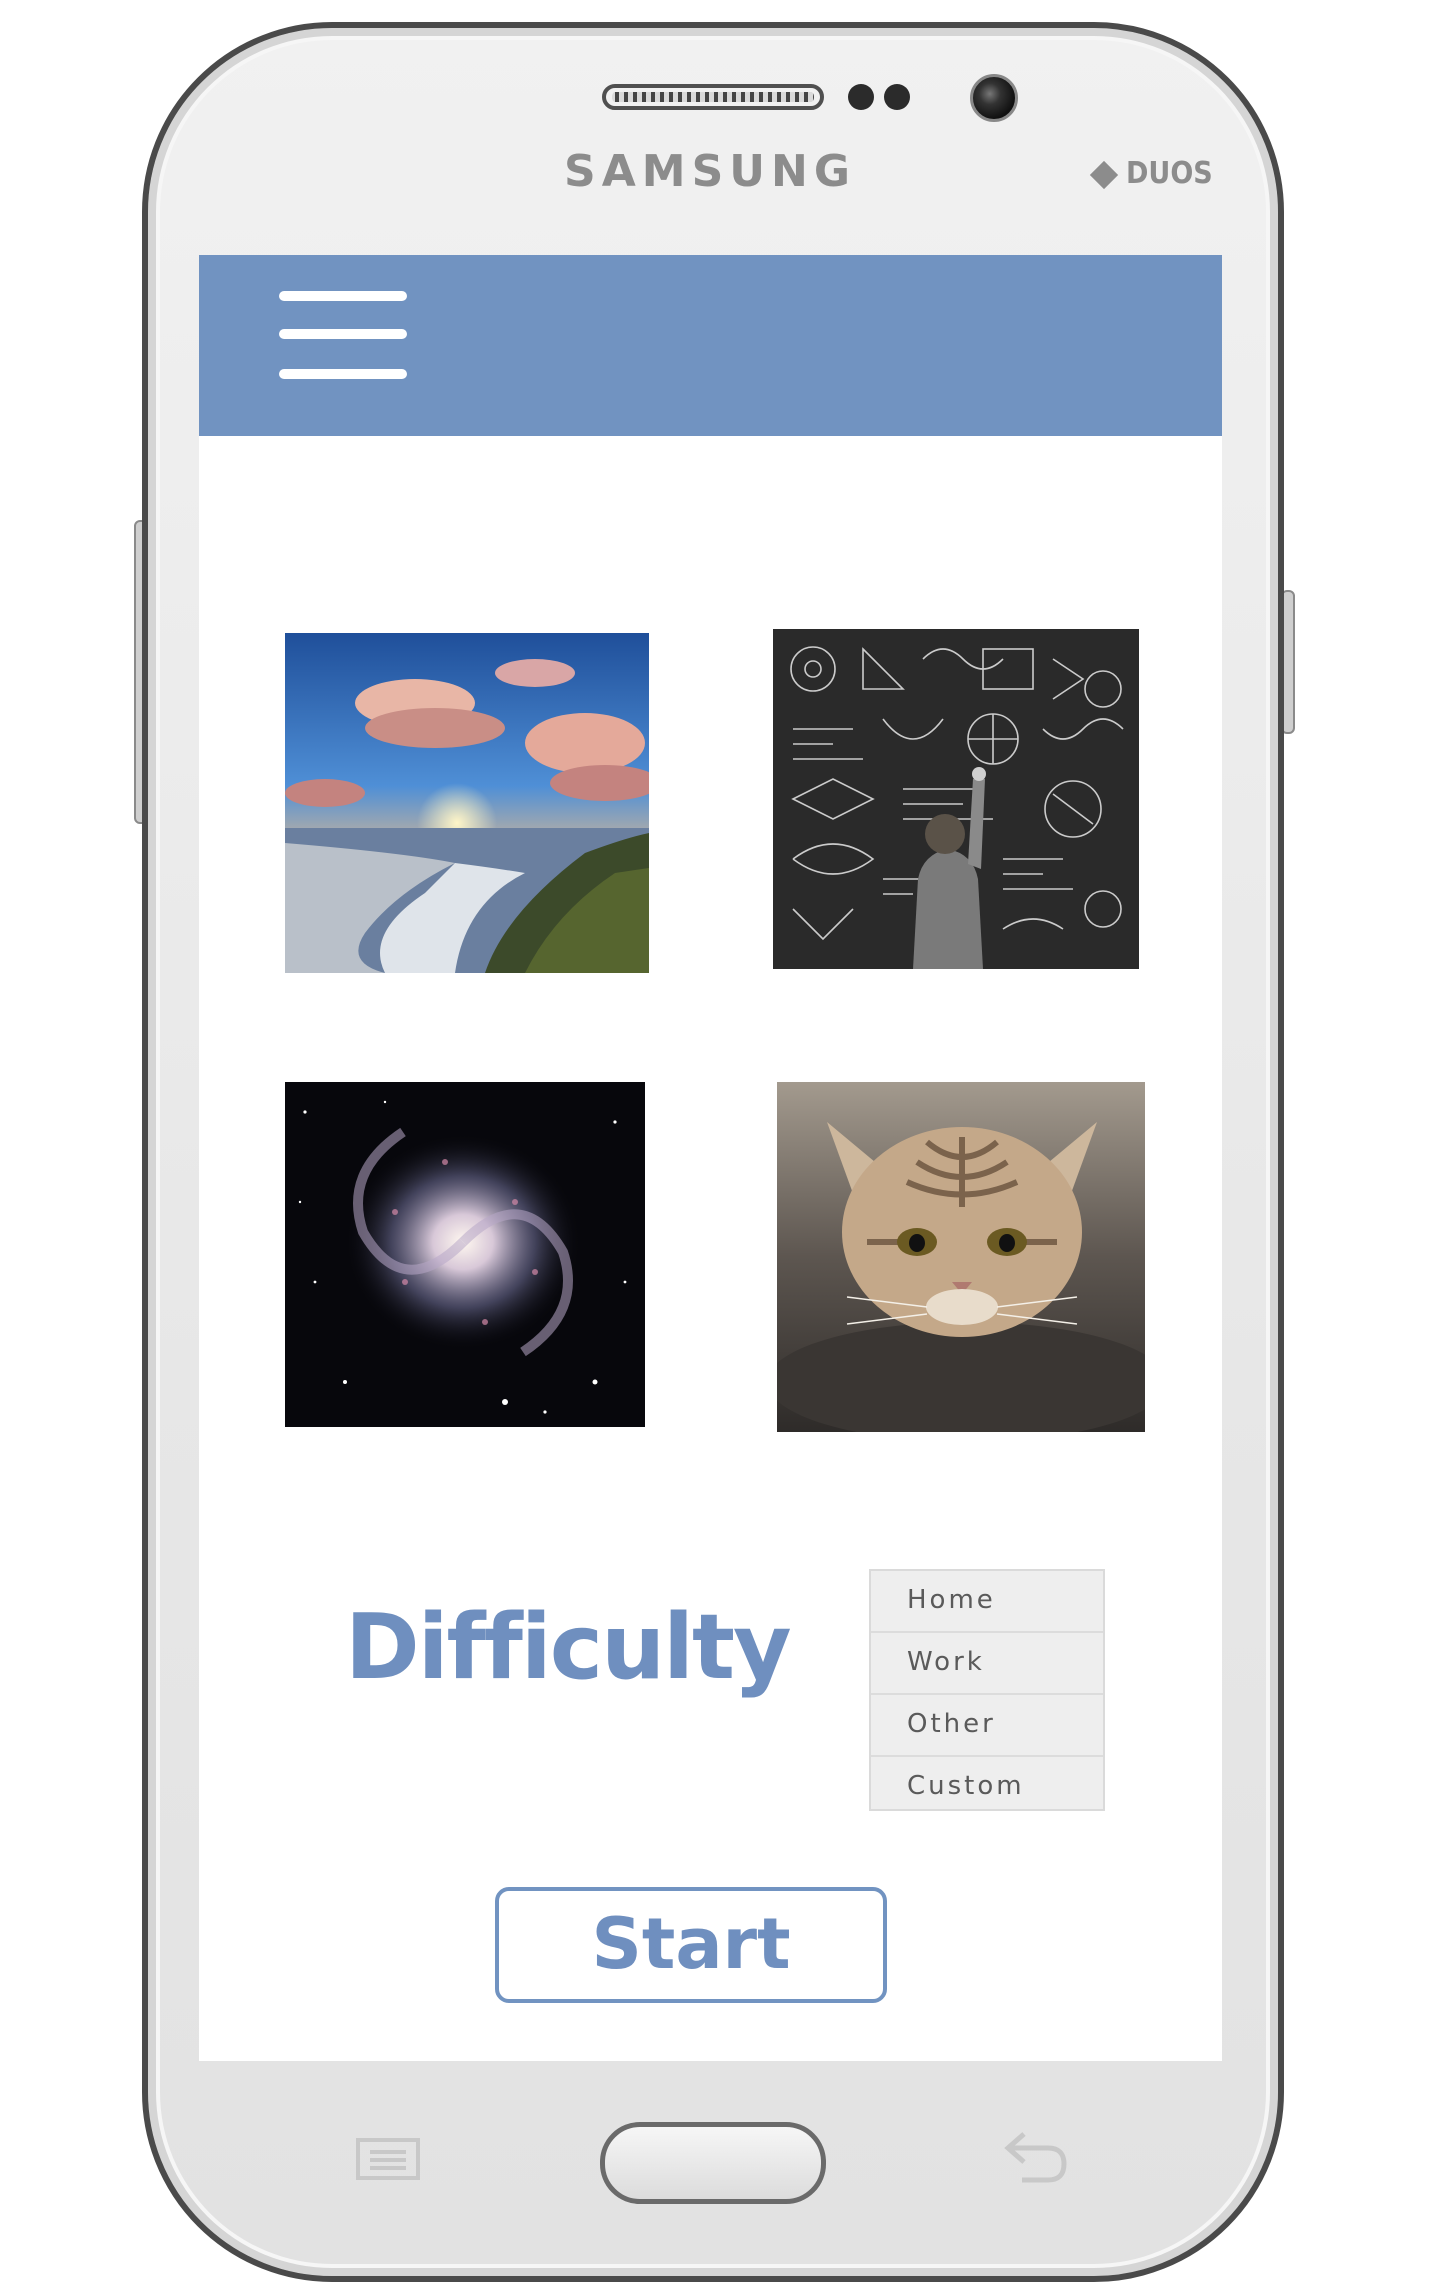  What do you see at coordinates (391, 2159) in the screenshot?
I see `recent-apps-icon` at bounding box center [391, 2159].